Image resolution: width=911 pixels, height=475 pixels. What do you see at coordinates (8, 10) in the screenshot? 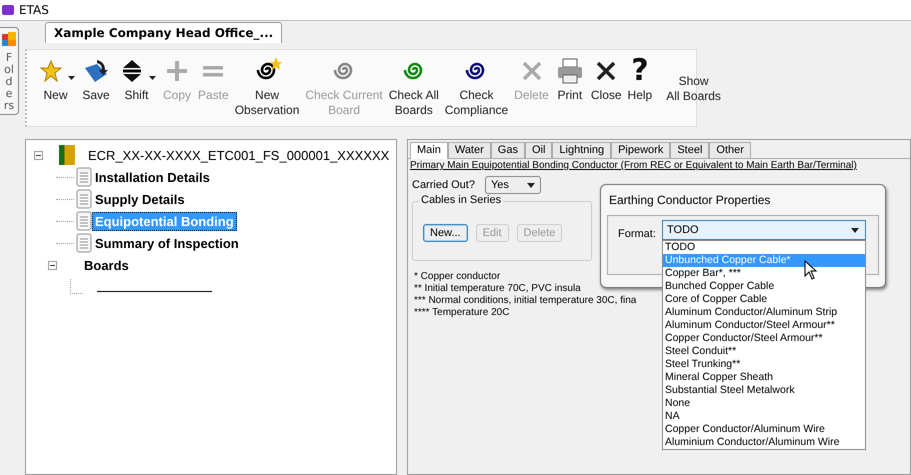
I see `app-logo-icon` at bounding box center [8, 10].